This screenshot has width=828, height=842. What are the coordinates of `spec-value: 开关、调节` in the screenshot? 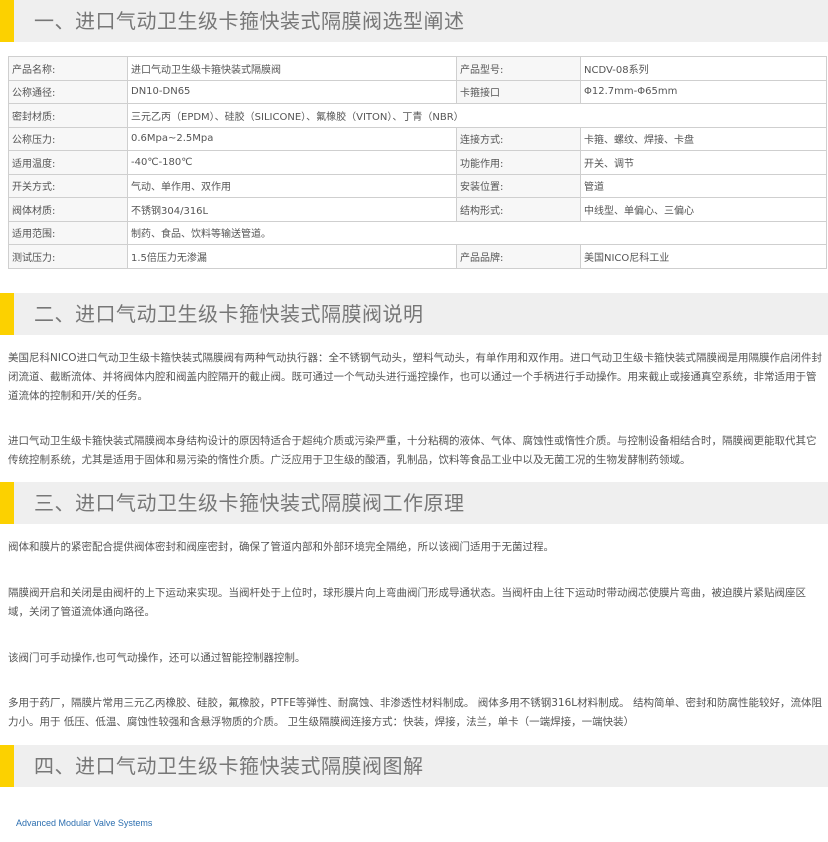 It's located at (703, 162).